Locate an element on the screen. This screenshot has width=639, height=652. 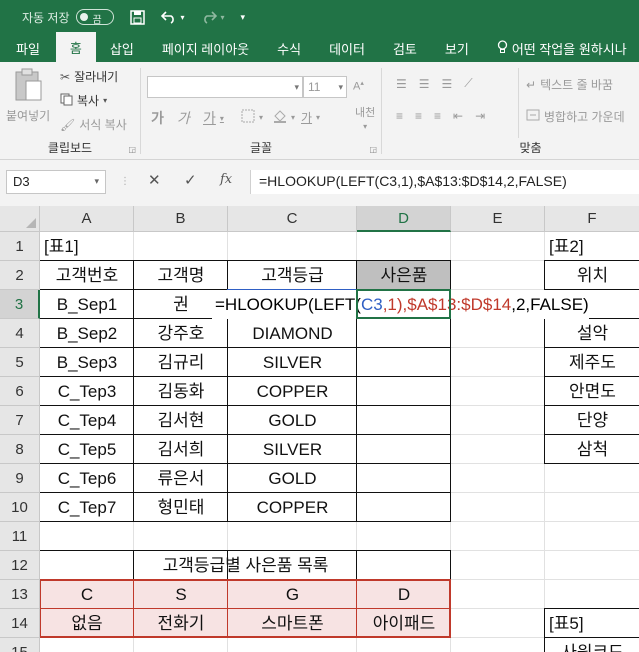
row-header-7: 7 is located at coordinates (20, 420).